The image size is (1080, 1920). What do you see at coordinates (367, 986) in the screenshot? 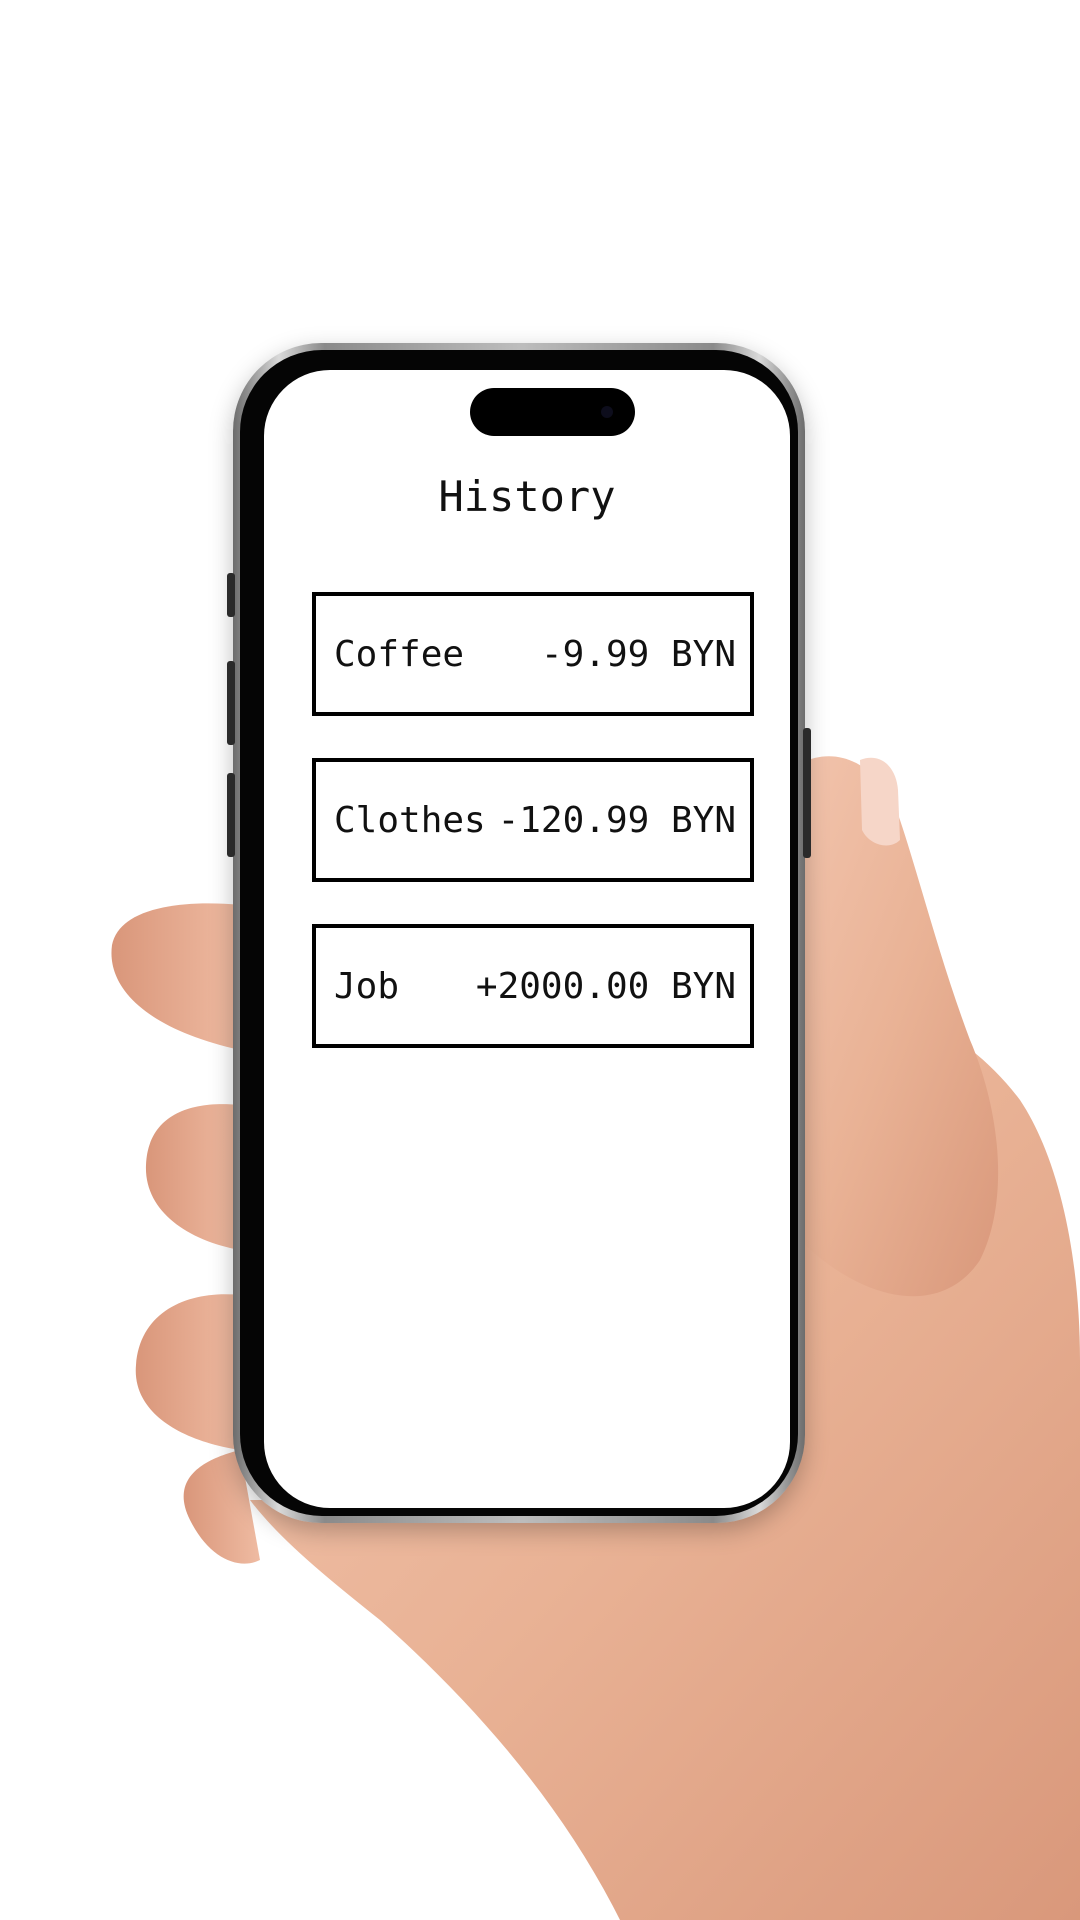
I see `transaction-name: Job` at bounding box center [367, 986].